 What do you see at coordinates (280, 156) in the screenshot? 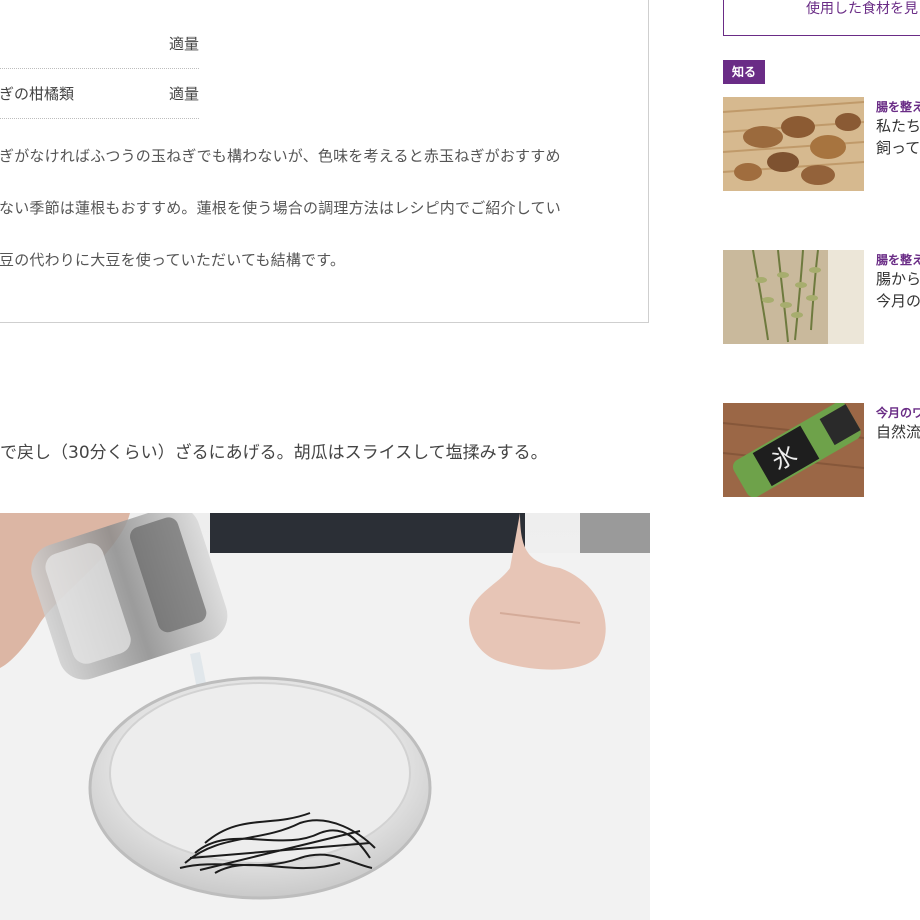
I see `ingredient-note: ぎがなければふつうの玉ねぎでも構わないが、色味を考えると赤玉ねぎがおすすめ` at bounding box center [280, 156].